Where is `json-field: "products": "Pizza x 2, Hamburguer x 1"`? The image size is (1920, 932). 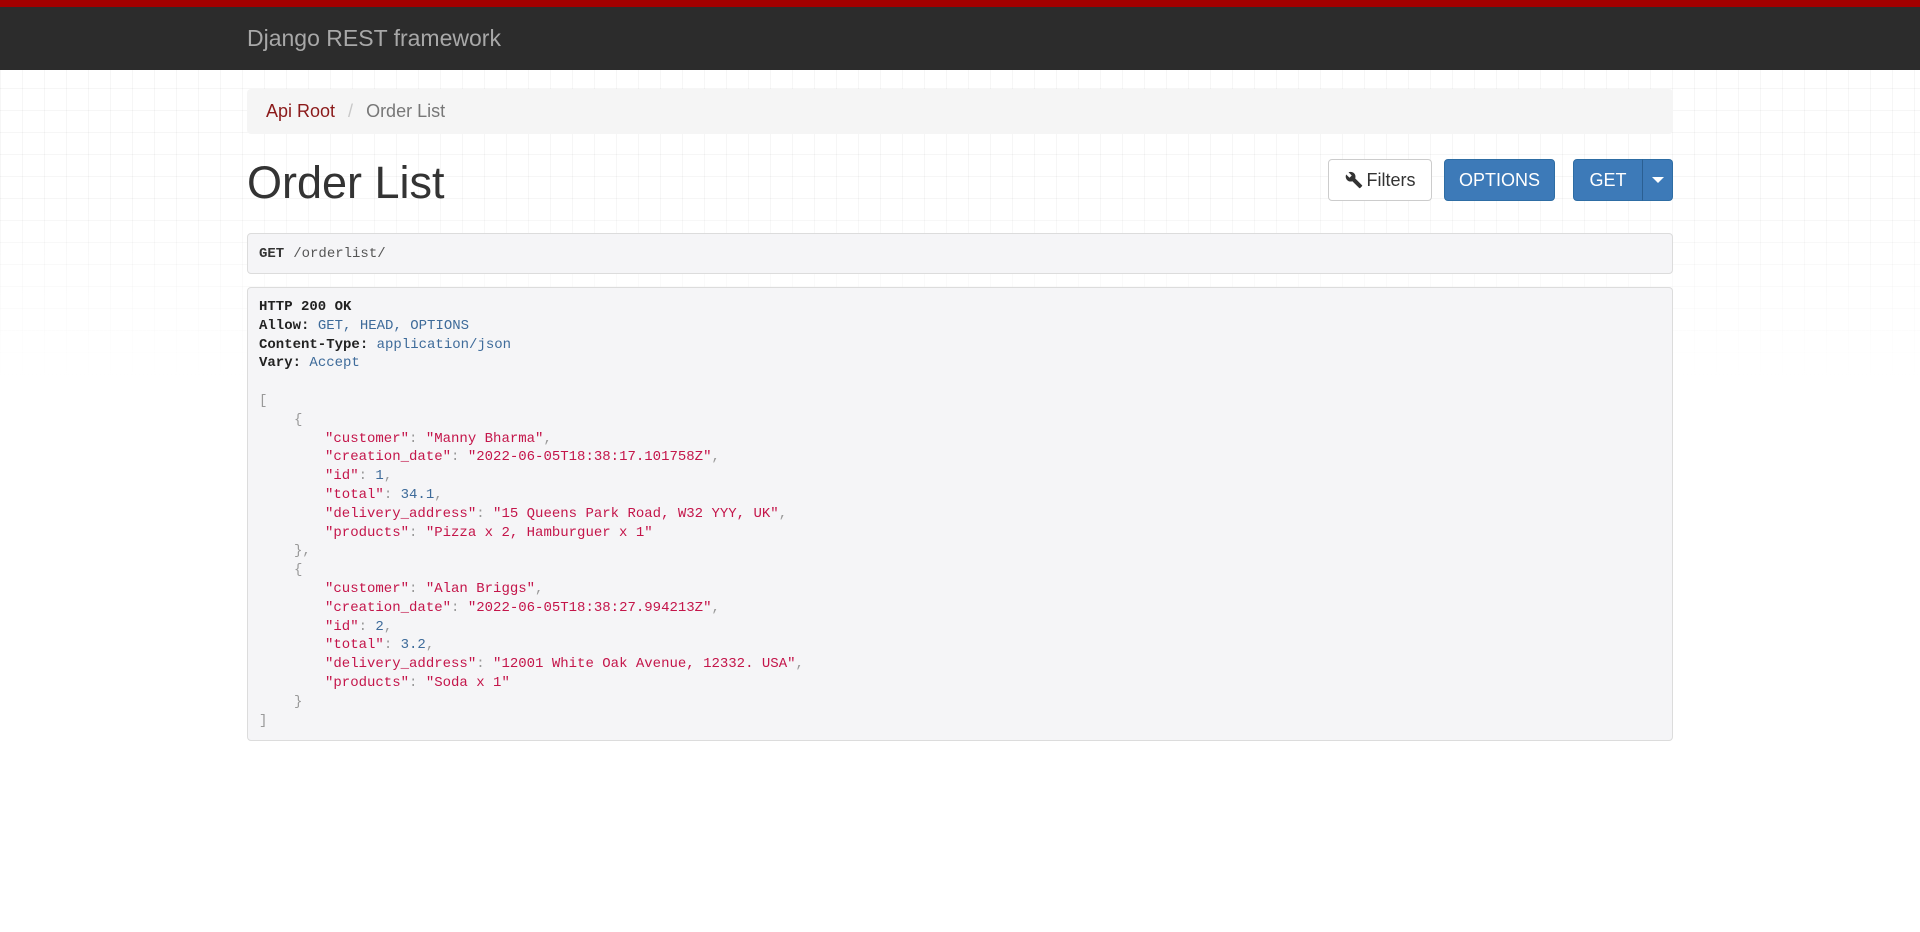
json-field: "products": "Pizza x 2, Hamburguer x 1" is located at coordinates (489, 532).